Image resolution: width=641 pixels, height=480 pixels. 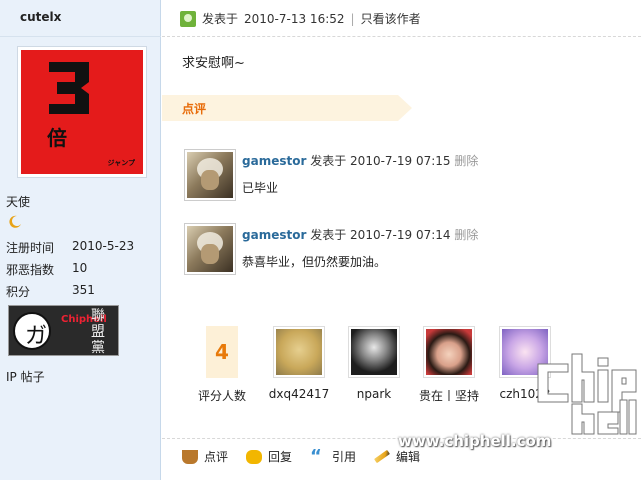 What do you see at coordinates (83, 290) in the screenshot?
I see `stat-value: 351` at bounding box center [83, 290].